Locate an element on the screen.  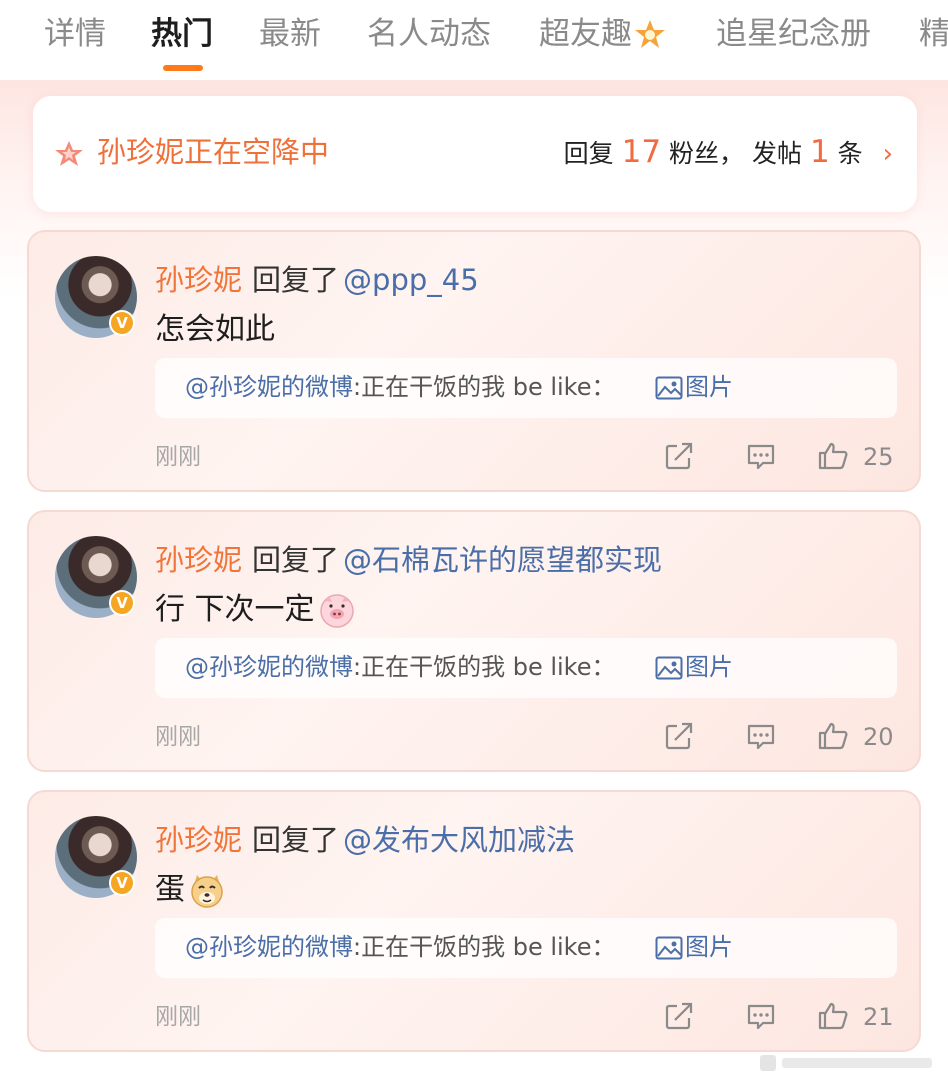
tab-celebrity-updates: 名人动态 is located at coordinates (429, 34).